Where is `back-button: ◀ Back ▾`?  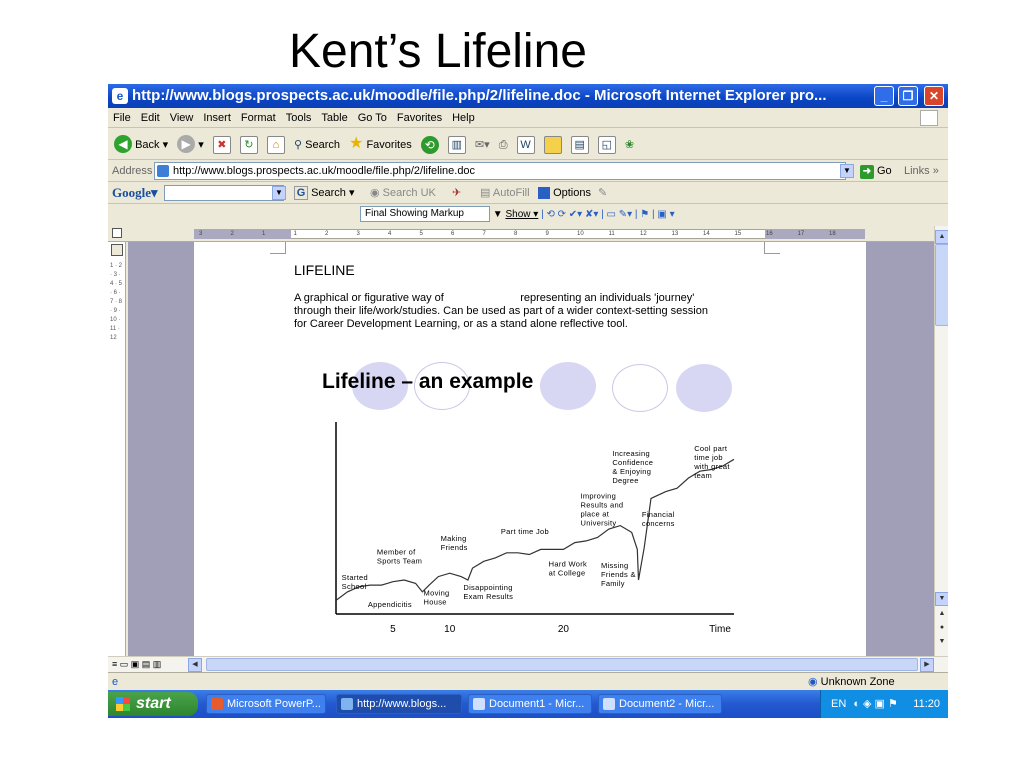 back-button: ◀ Back ▾ is located at coordinates (141, 145).